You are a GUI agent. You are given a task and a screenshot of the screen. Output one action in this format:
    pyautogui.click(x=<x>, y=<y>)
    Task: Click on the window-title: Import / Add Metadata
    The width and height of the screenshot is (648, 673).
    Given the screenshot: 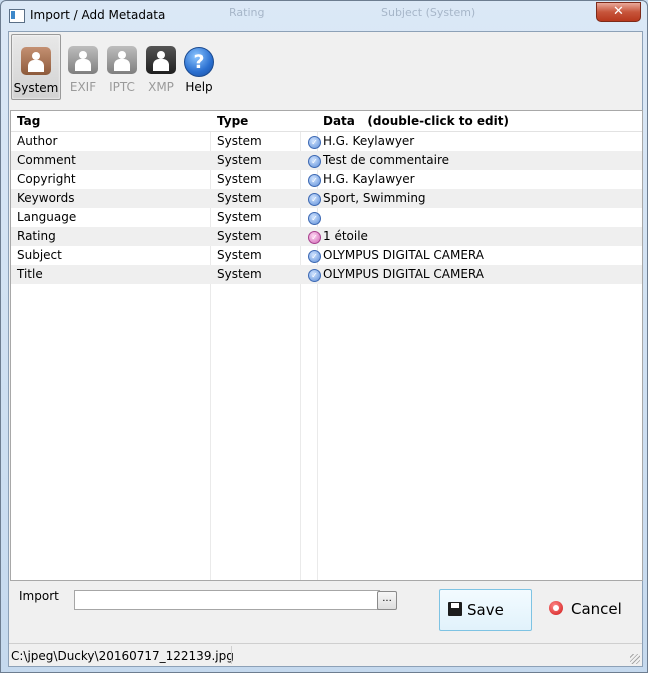 What is the action you would take?
    pyautogui.click(x=98, y=15)
    